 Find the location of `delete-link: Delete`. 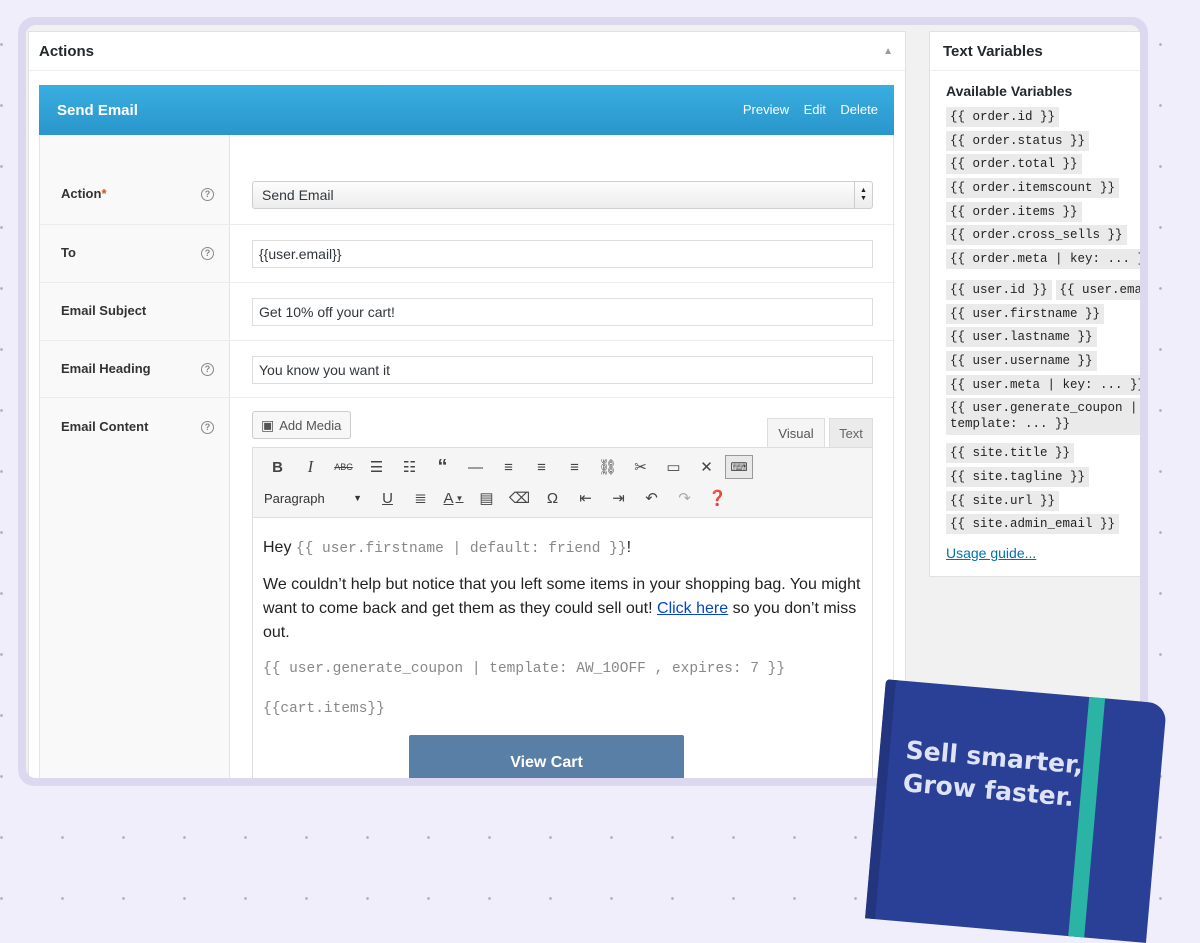

delete-link: Delete is located at coordinates (859, 109).